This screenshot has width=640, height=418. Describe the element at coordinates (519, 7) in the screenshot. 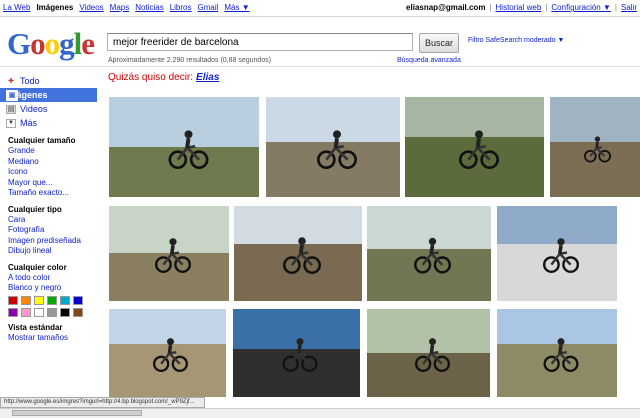

I see `history-link: Historial web` at that location.